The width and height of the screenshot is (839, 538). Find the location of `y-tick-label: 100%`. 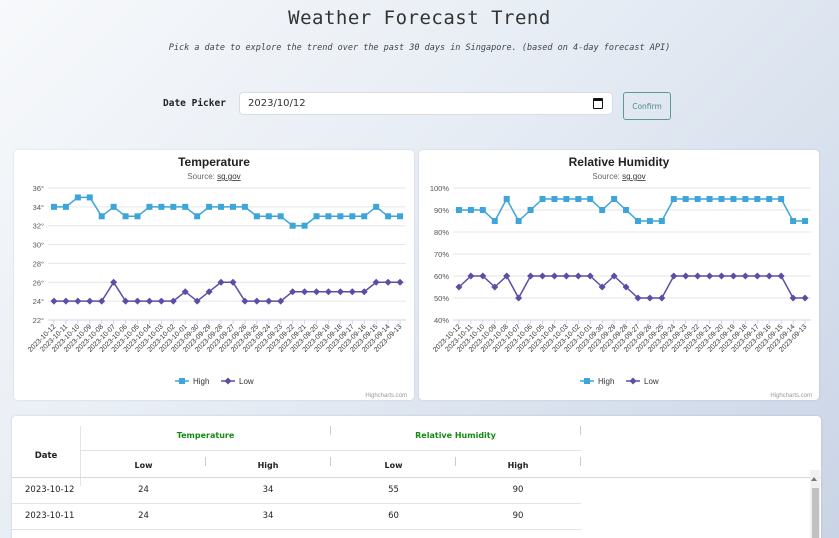

y-tick-label: 100% is located at coordinates (440, 188).